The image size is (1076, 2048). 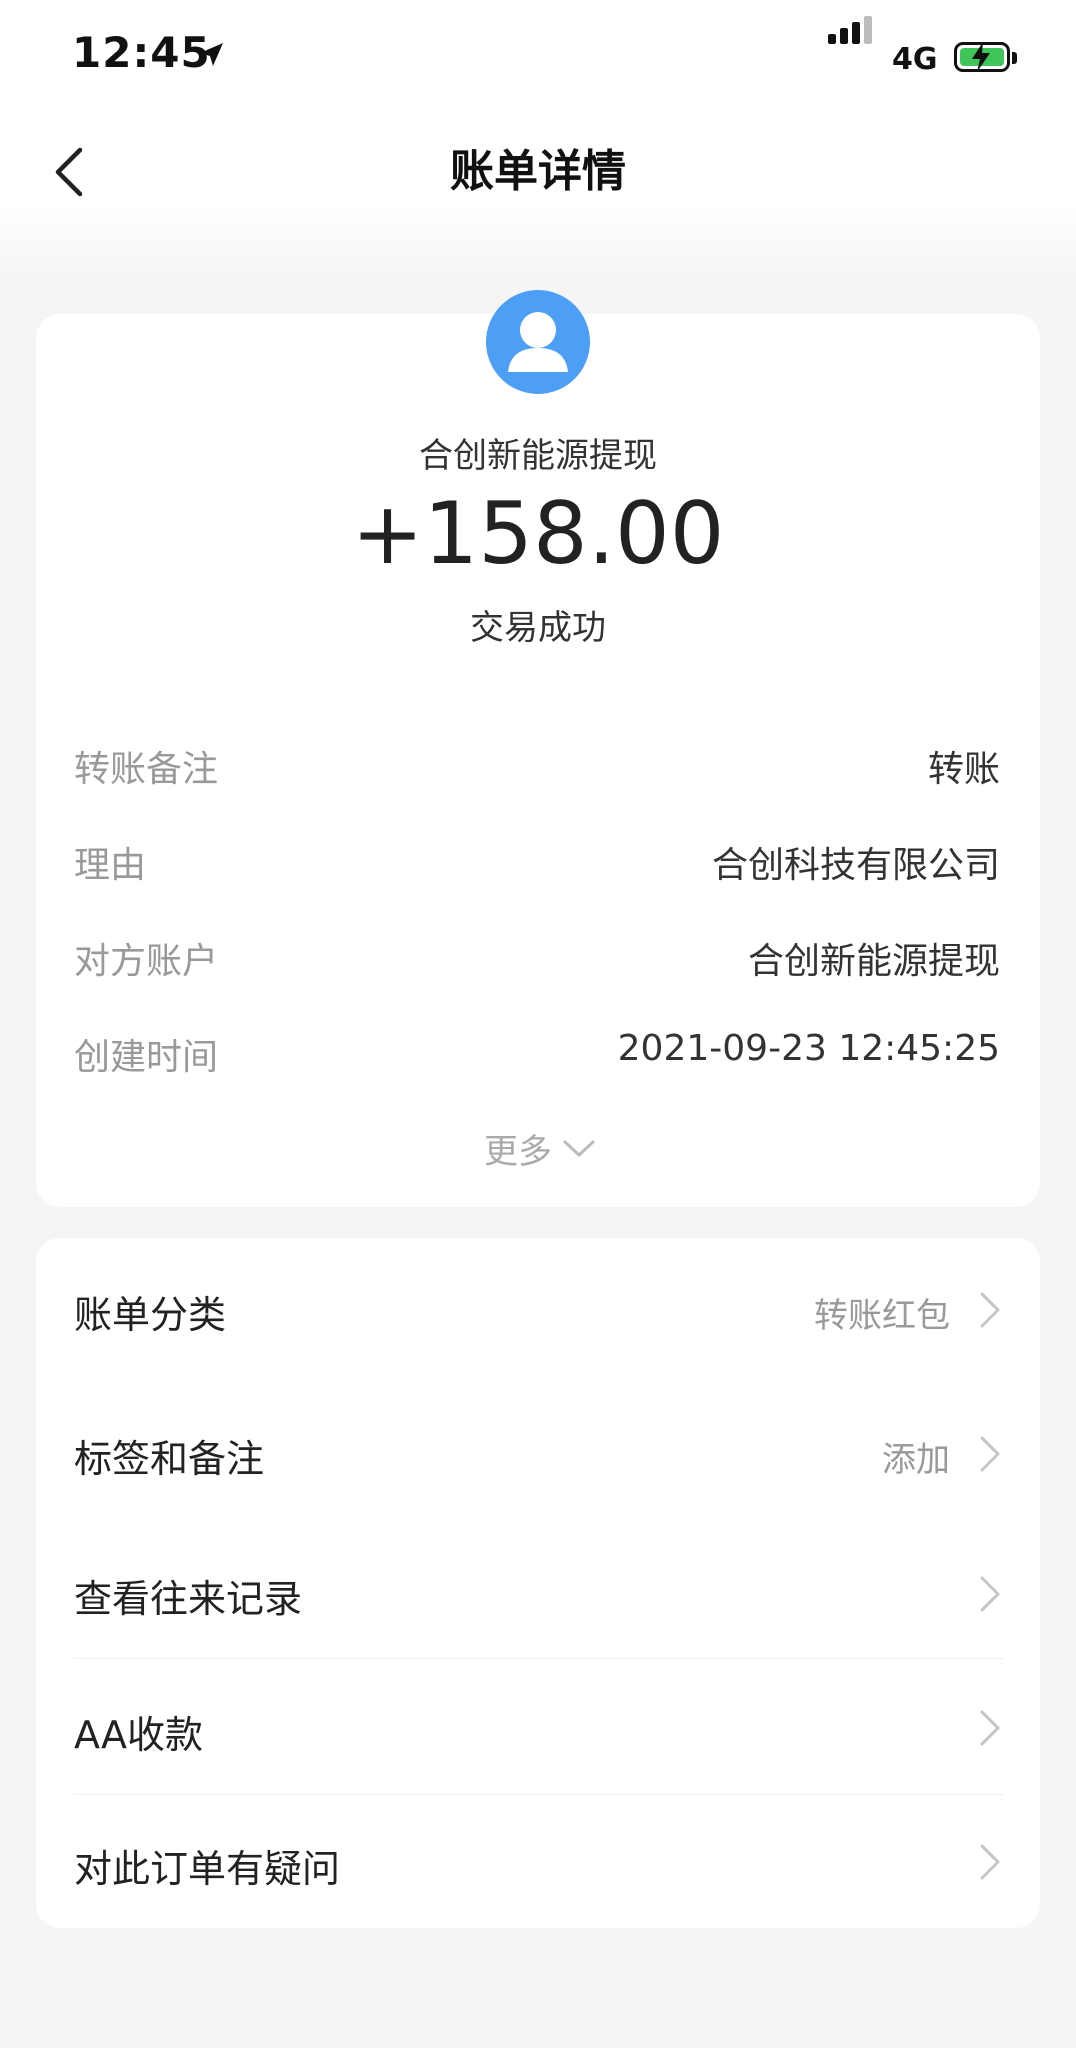 What do you see at coordinates (915, 59) in the screenshot?
I see `network-label: 4G` at bounding box center [915, 59].